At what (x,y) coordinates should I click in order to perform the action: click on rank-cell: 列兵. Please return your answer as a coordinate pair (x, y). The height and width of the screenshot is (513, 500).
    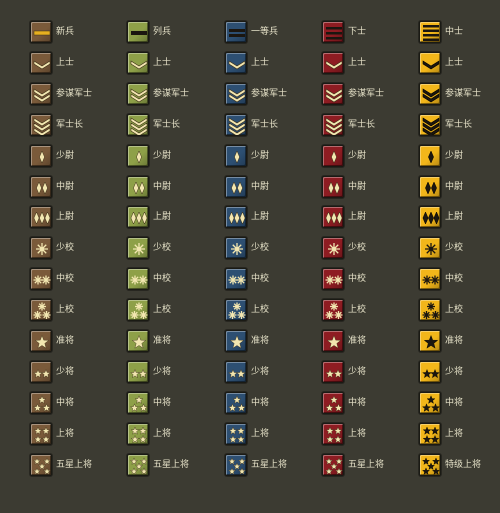
    Looking at the image, I should click on (149, 32).